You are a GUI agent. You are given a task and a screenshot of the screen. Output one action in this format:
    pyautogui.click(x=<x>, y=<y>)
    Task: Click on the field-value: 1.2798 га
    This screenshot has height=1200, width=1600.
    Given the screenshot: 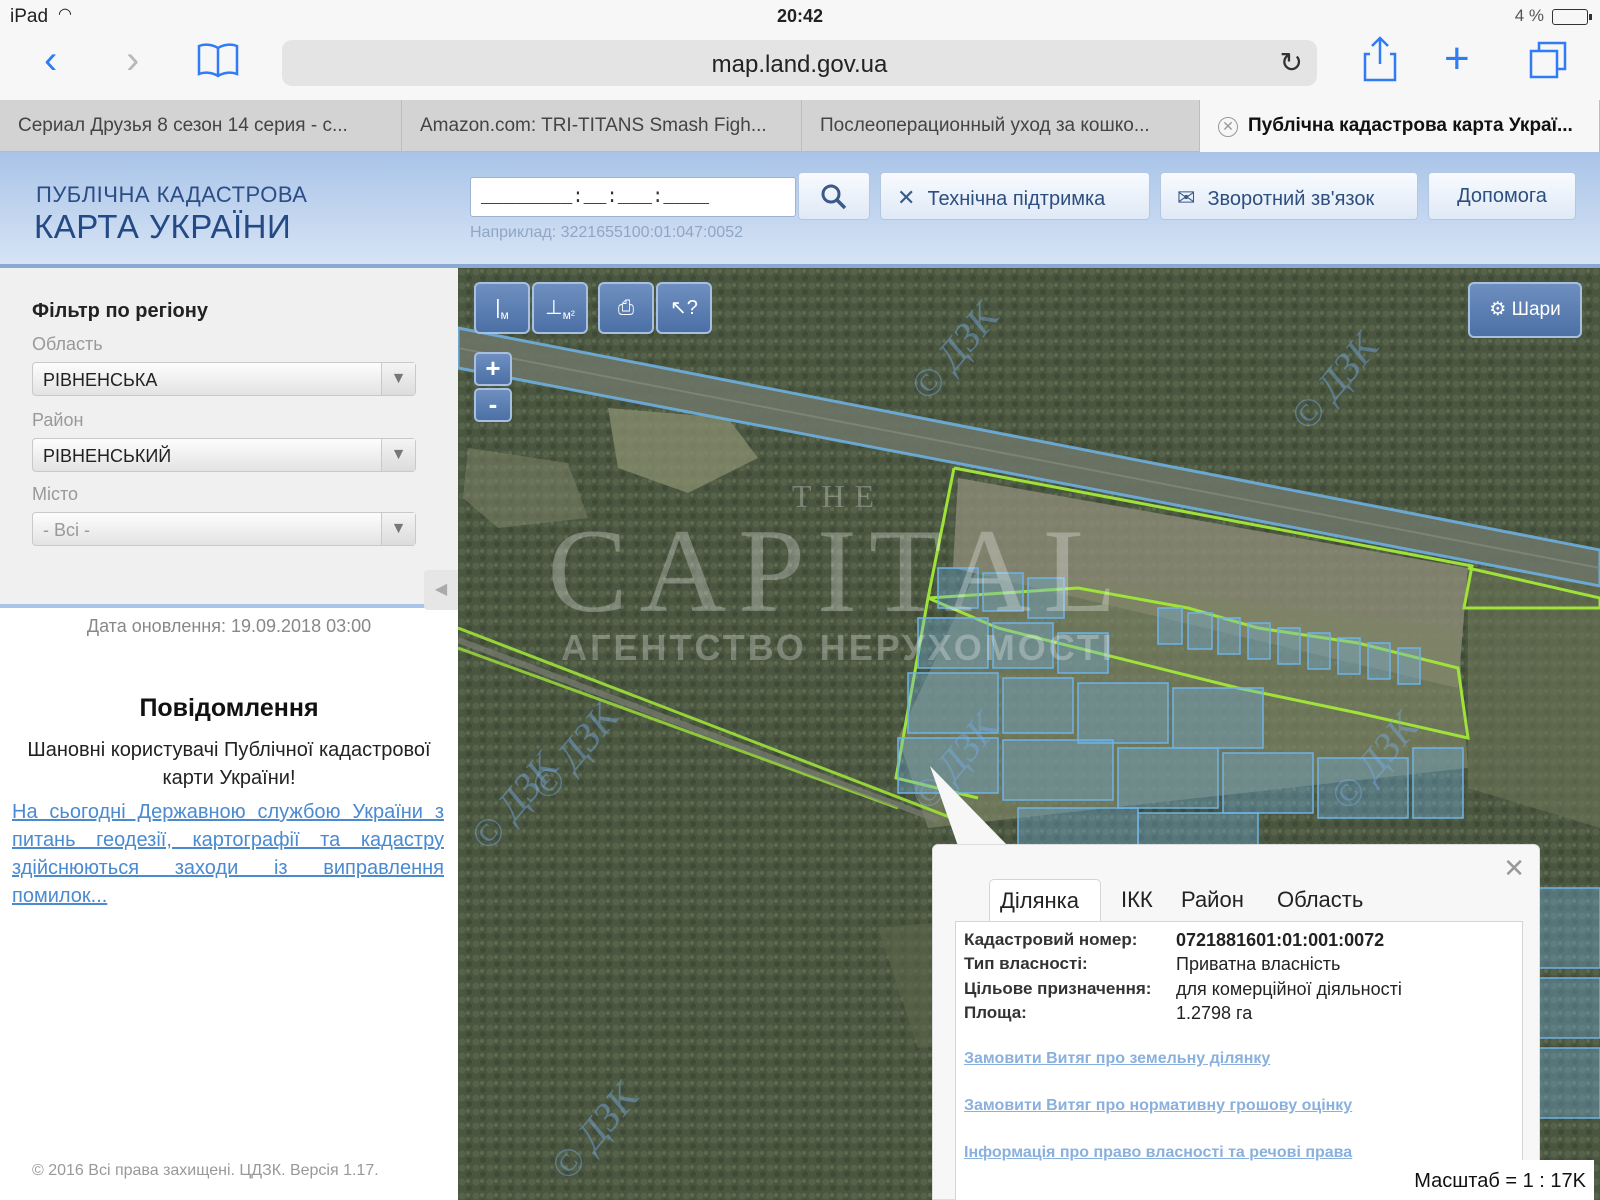 What is the action you would take?
    pyautogui.click(x=1214, y=1013)
    